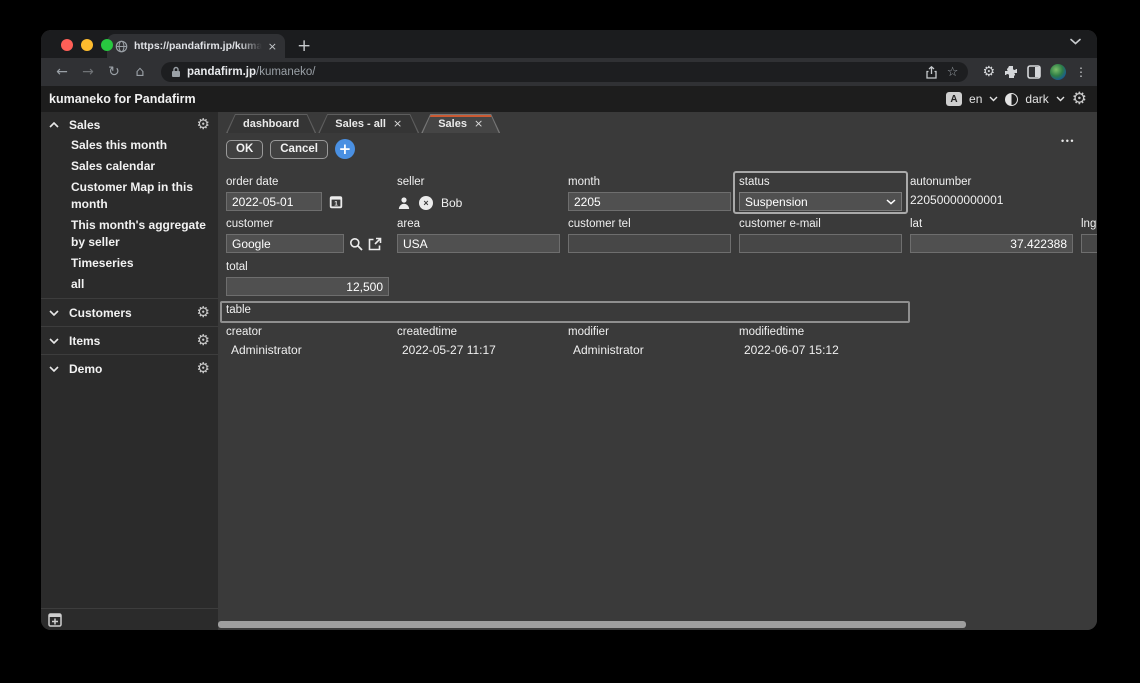  Describe the element at coordinates (129, 340) in the screenshot. I see `sidebar-section-items: Items ⚙` at that location.